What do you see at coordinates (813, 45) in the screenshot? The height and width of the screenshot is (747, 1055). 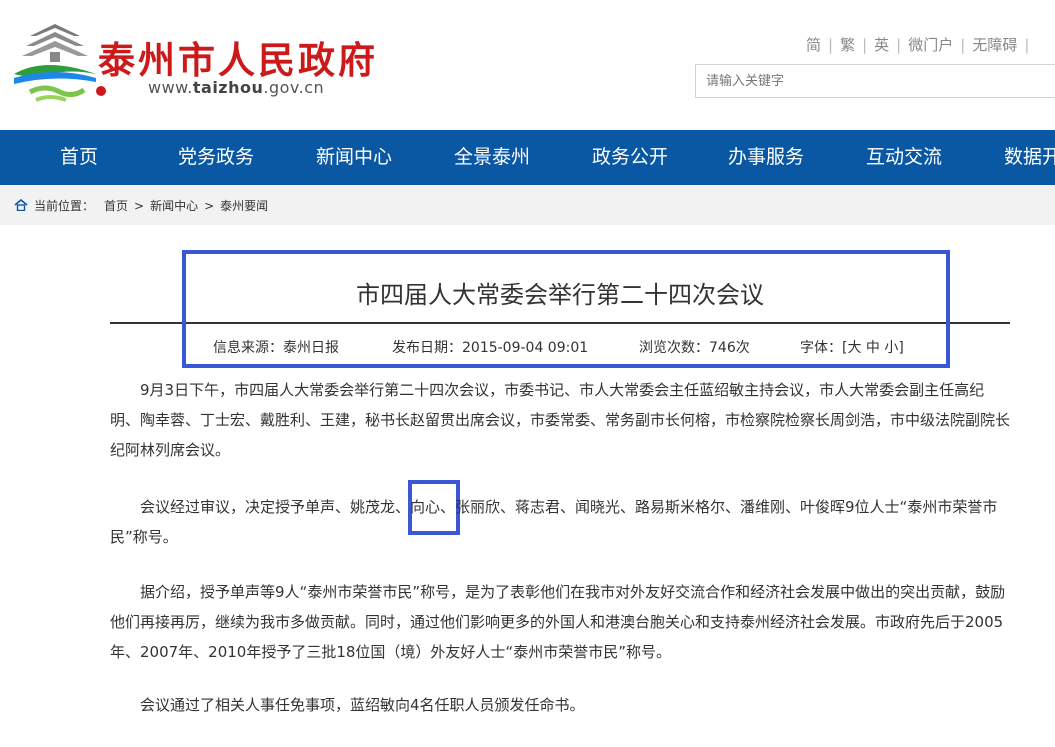 I see `lang-simplified-link: 简` at bounding box center [813, 45].